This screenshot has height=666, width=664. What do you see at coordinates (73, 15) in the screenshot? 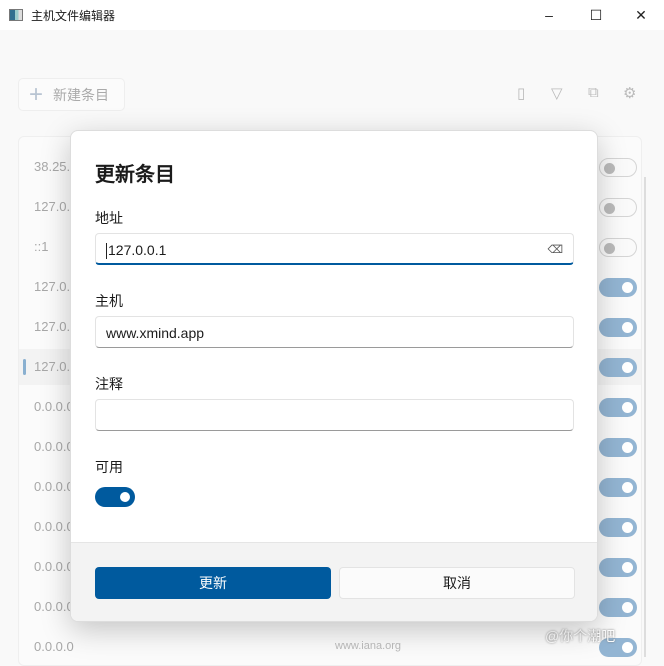
I see `window-title: 主机文件编辑器` at bounding box center [73, 15].